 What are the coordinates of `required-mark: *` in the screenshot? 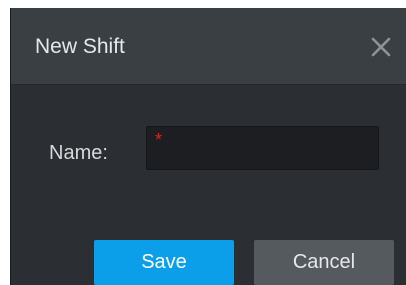 It's located at (159, 140).